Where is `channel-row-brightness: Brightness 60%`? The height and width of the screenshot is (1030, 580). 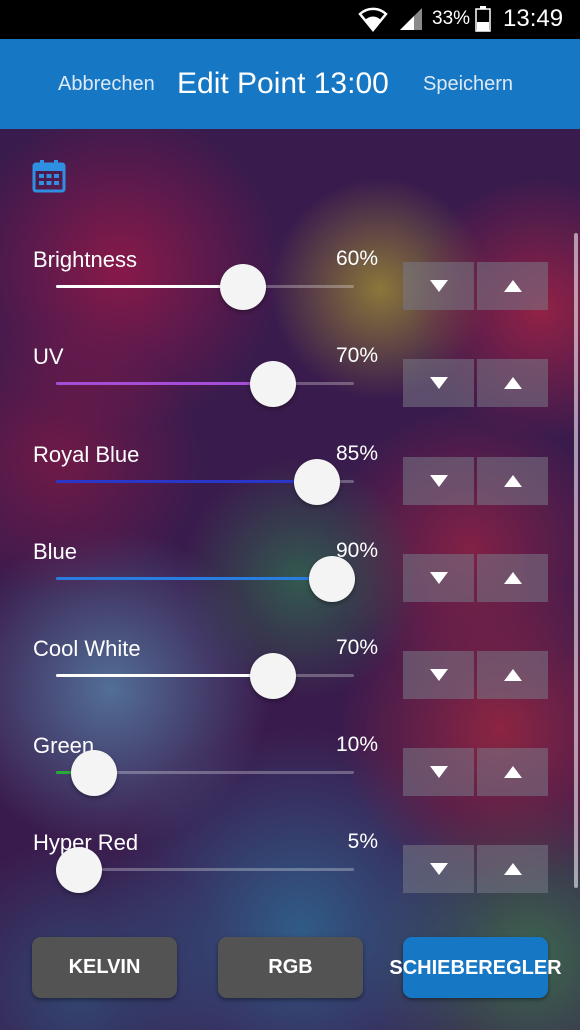
channel-row-brightness: Brightness 60% is located at coordinates (290, 295).